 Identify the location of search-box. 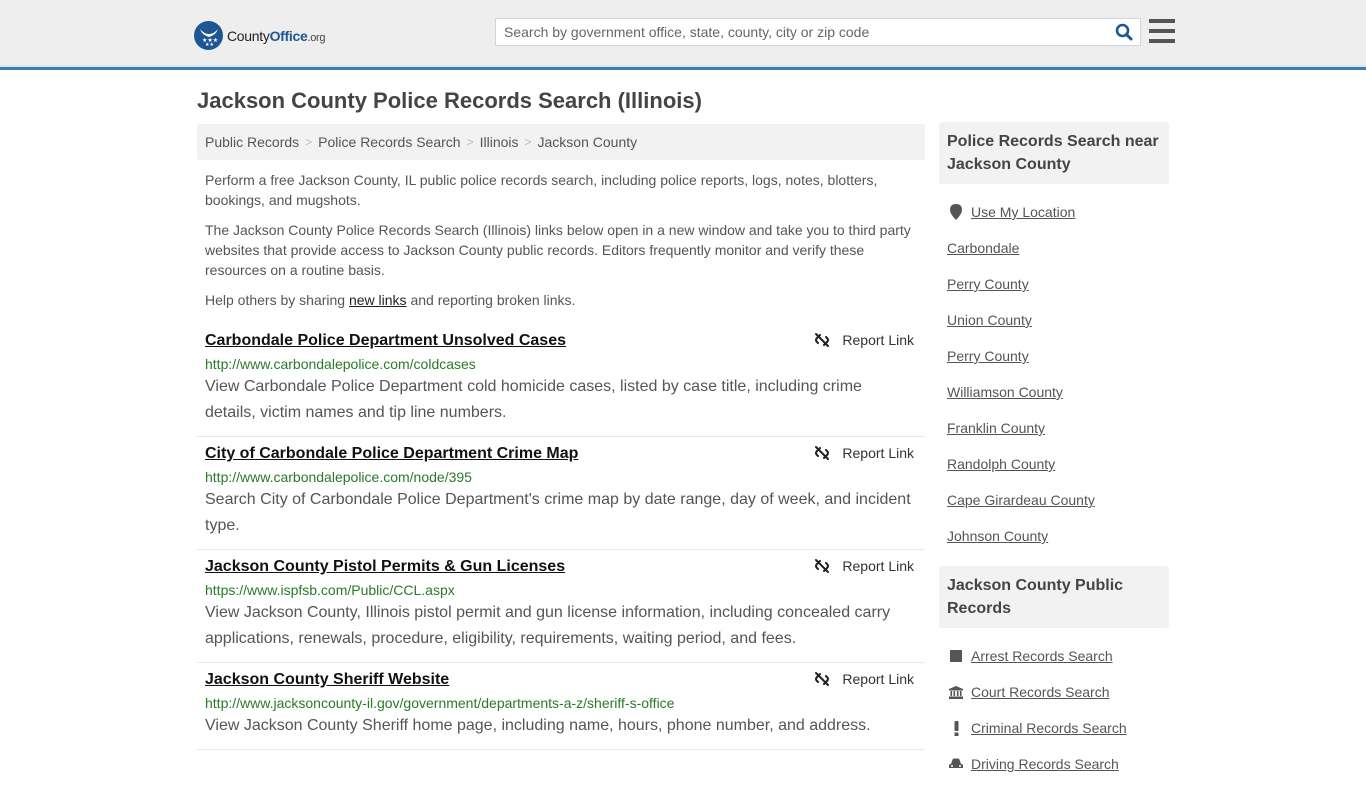
(818, 32).